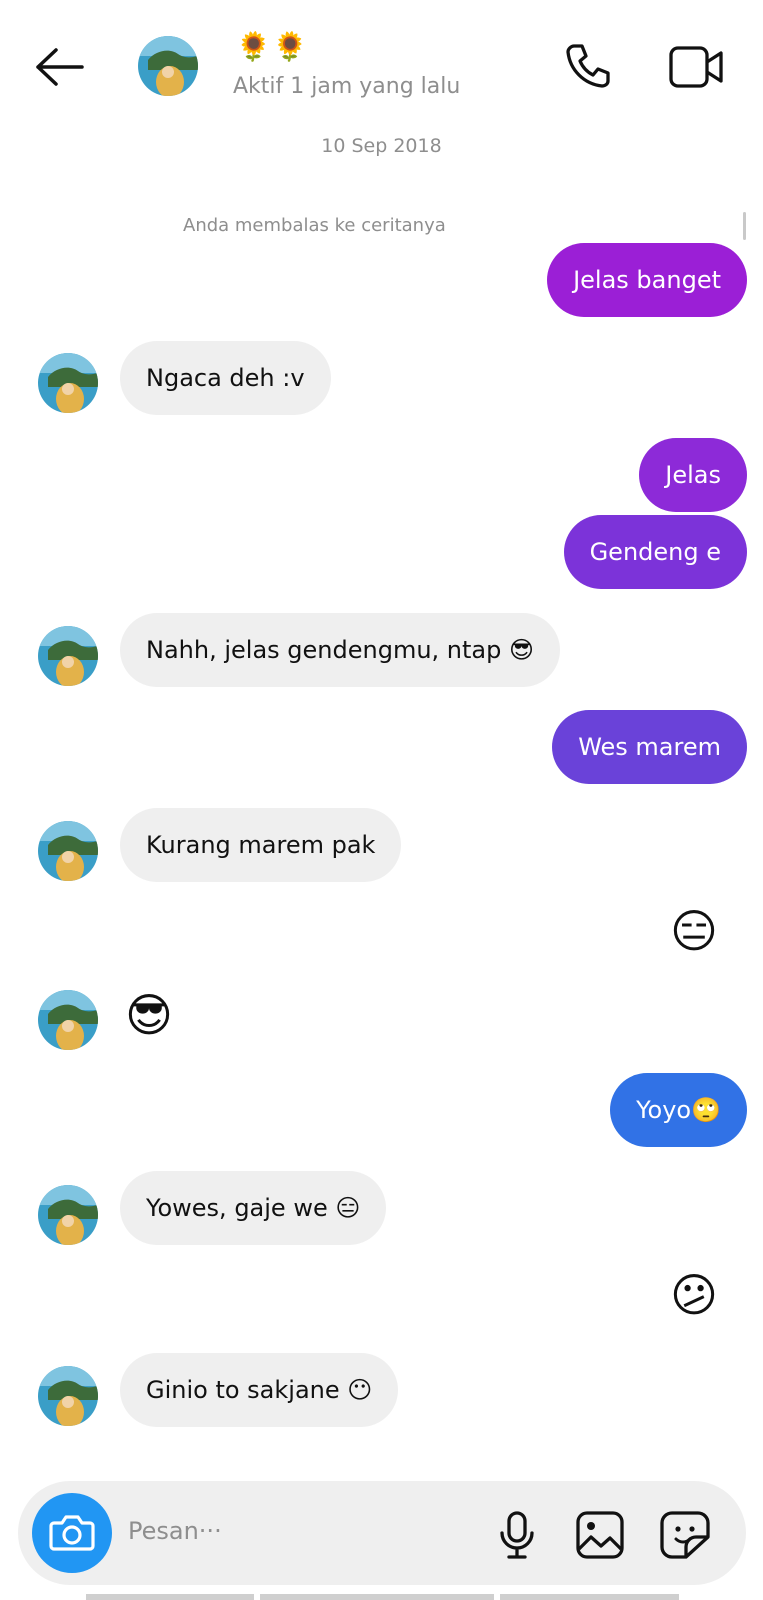 The image size is (763, 1600). What do you see at coordinates (340, 650) in the screenshot?
I see `incoming-message: Nahh, jelas gendengmu, ntap 😎` at bounding box center [340, 650].